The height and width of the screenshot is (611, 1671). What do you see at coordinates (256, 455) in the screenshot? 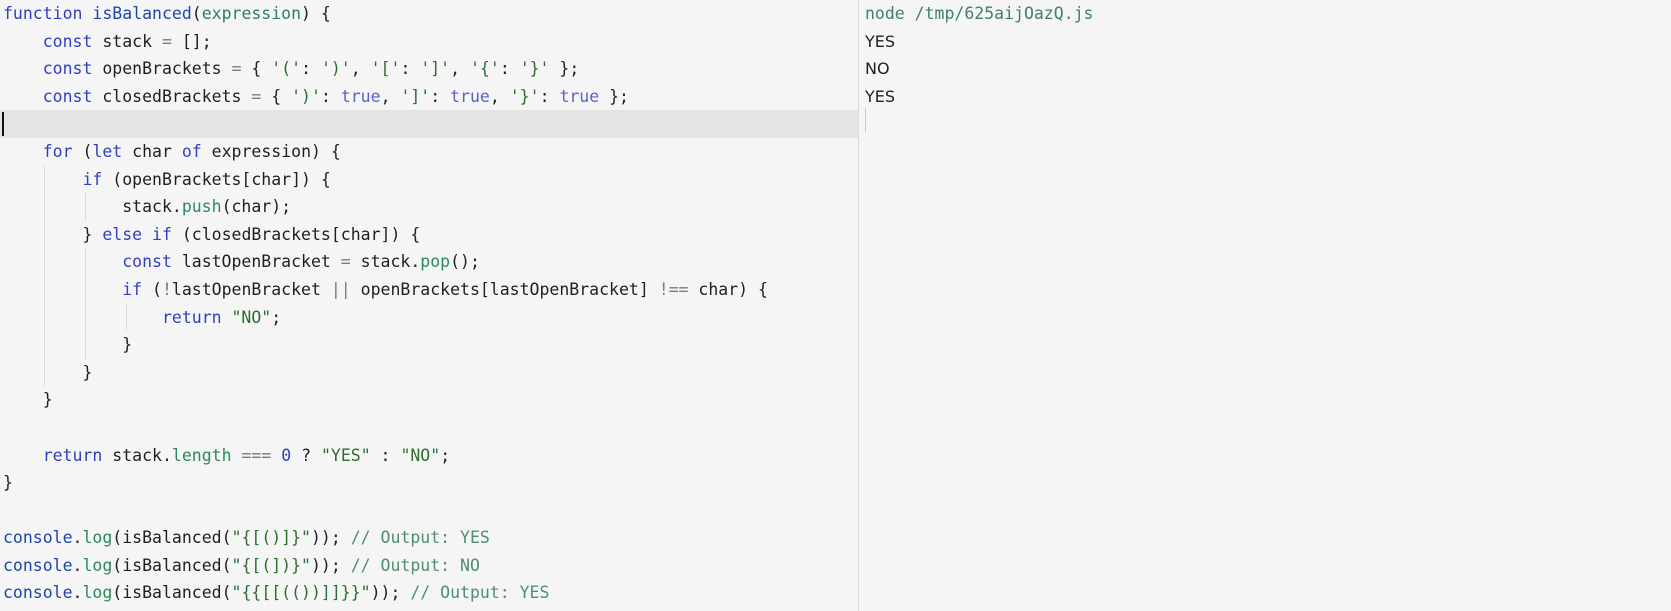
I see `token: ===` at bounding box center [256, 455].